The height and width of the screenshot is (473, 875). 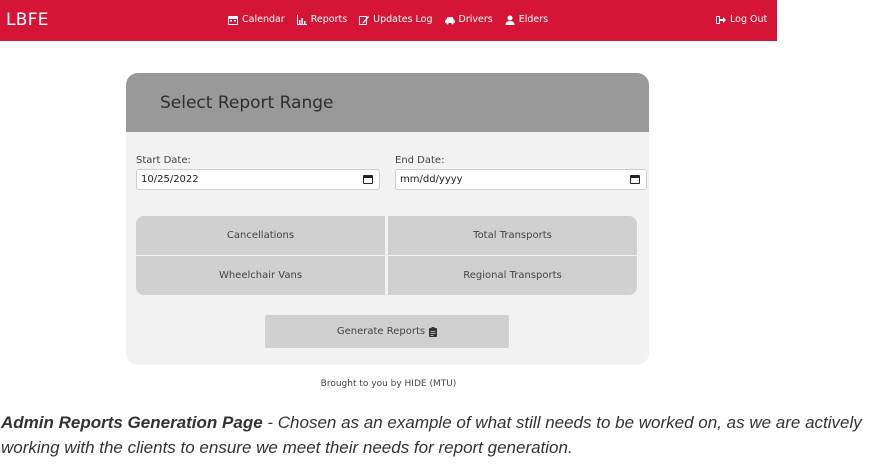 I want to click on end-date-value: mm/dd/yyyy, so click(x=431, y=179).